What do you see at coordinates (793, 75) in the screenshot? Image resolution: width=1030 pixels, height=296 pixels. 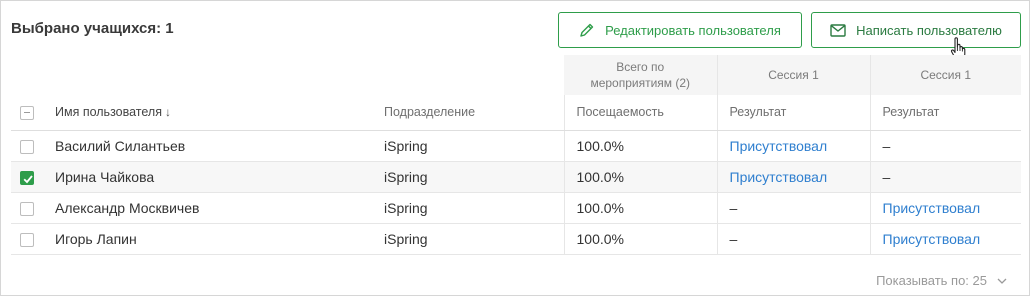 I see `group-header-session-1: Сессия 1` at bounding box center [793, 75].